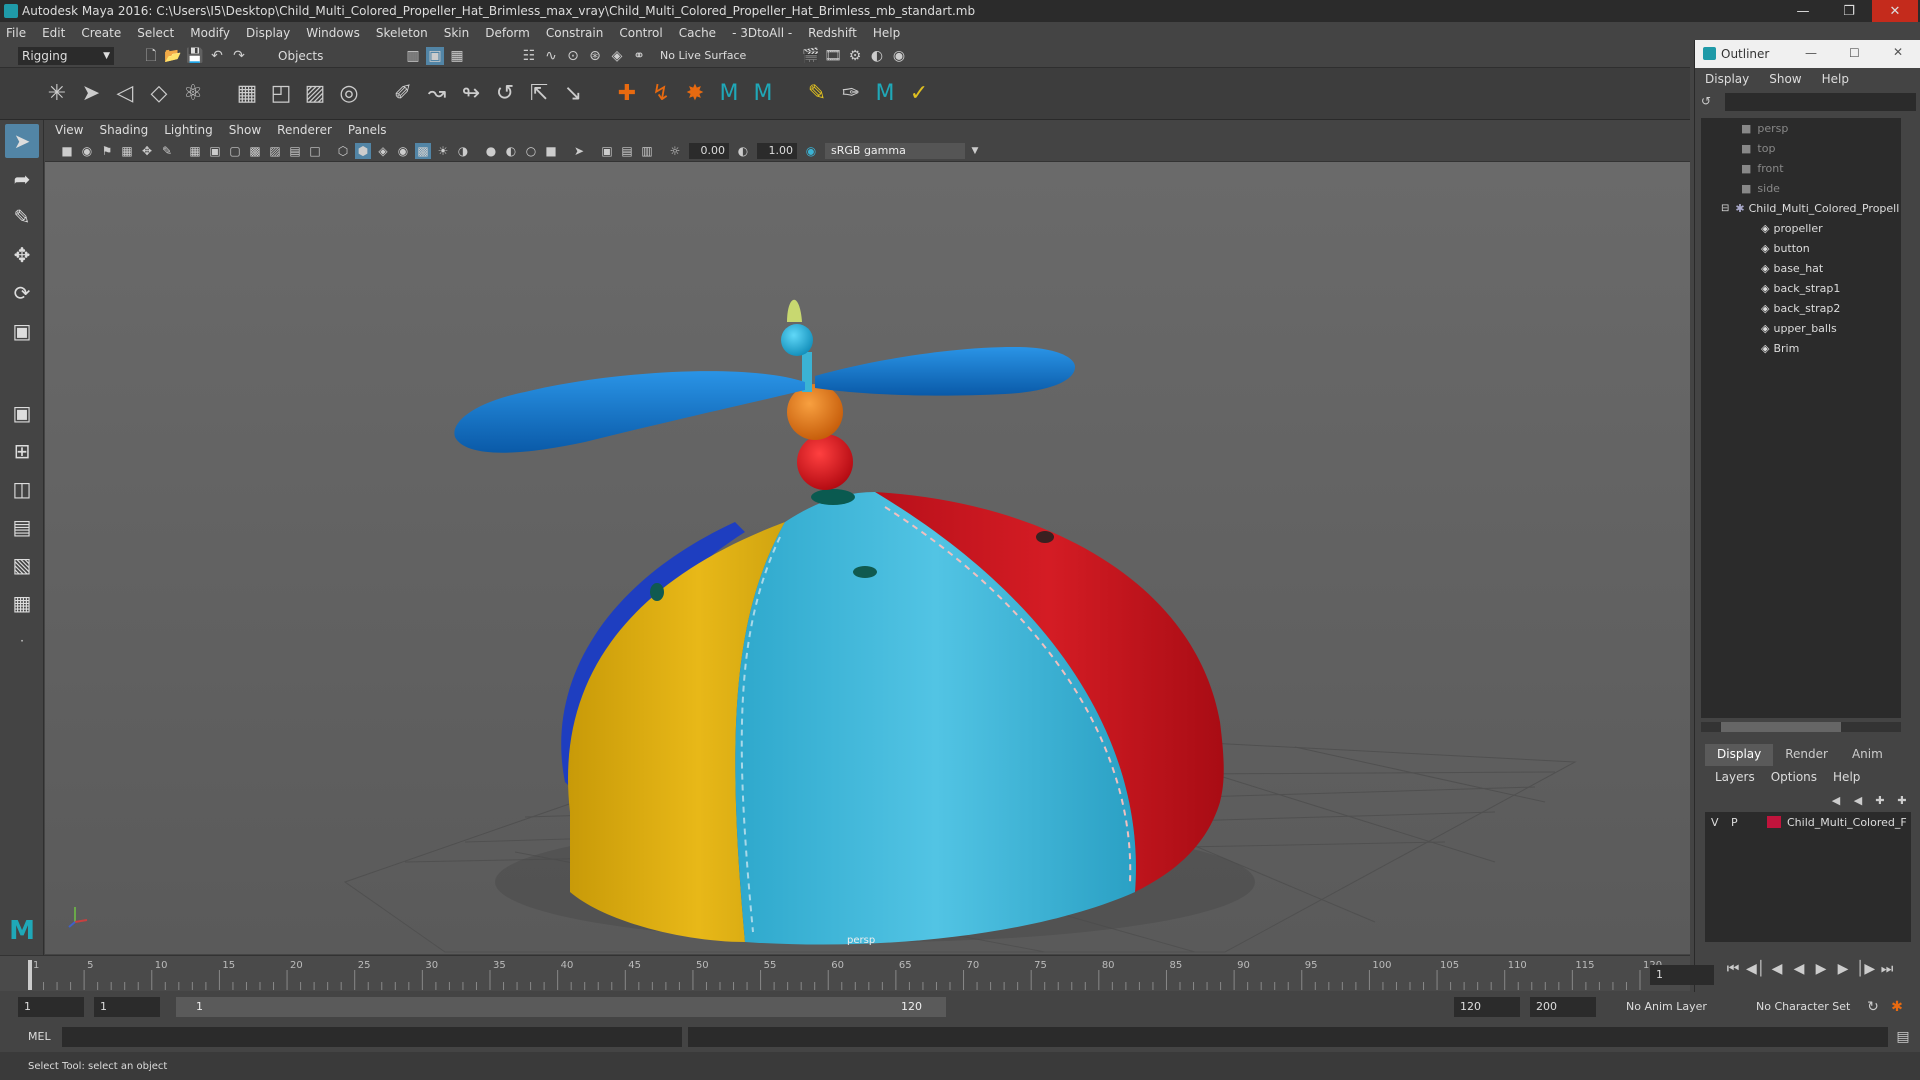 This screenshot has width=1920, height=1080. What do you see at coordinates (531, 151) in the screenshot?
I see `anti-aliasing-icon: ○` at bounding box center [531, 151].